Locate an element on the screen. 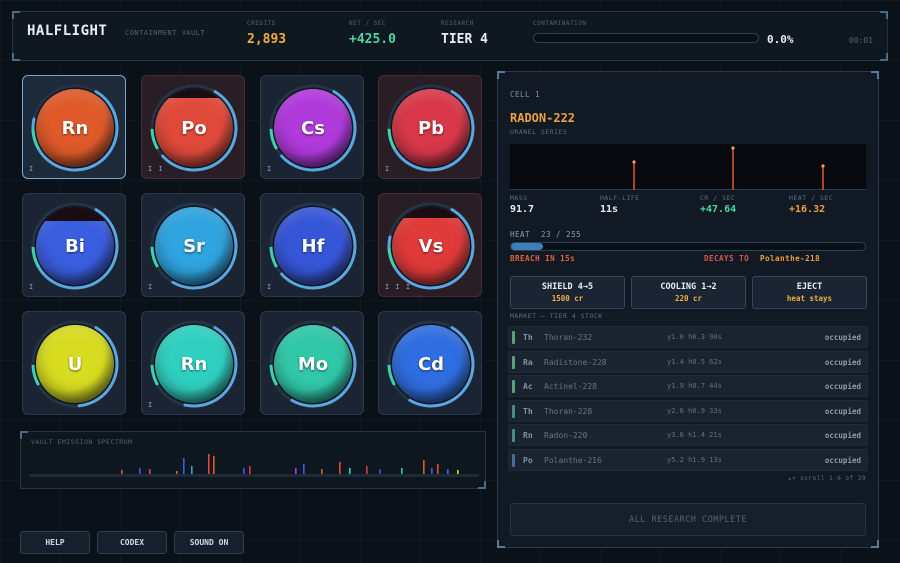  market-row: Ac Actinel-228 y1.9 h0.7 44s occupied is located at coordinates (688, 386).